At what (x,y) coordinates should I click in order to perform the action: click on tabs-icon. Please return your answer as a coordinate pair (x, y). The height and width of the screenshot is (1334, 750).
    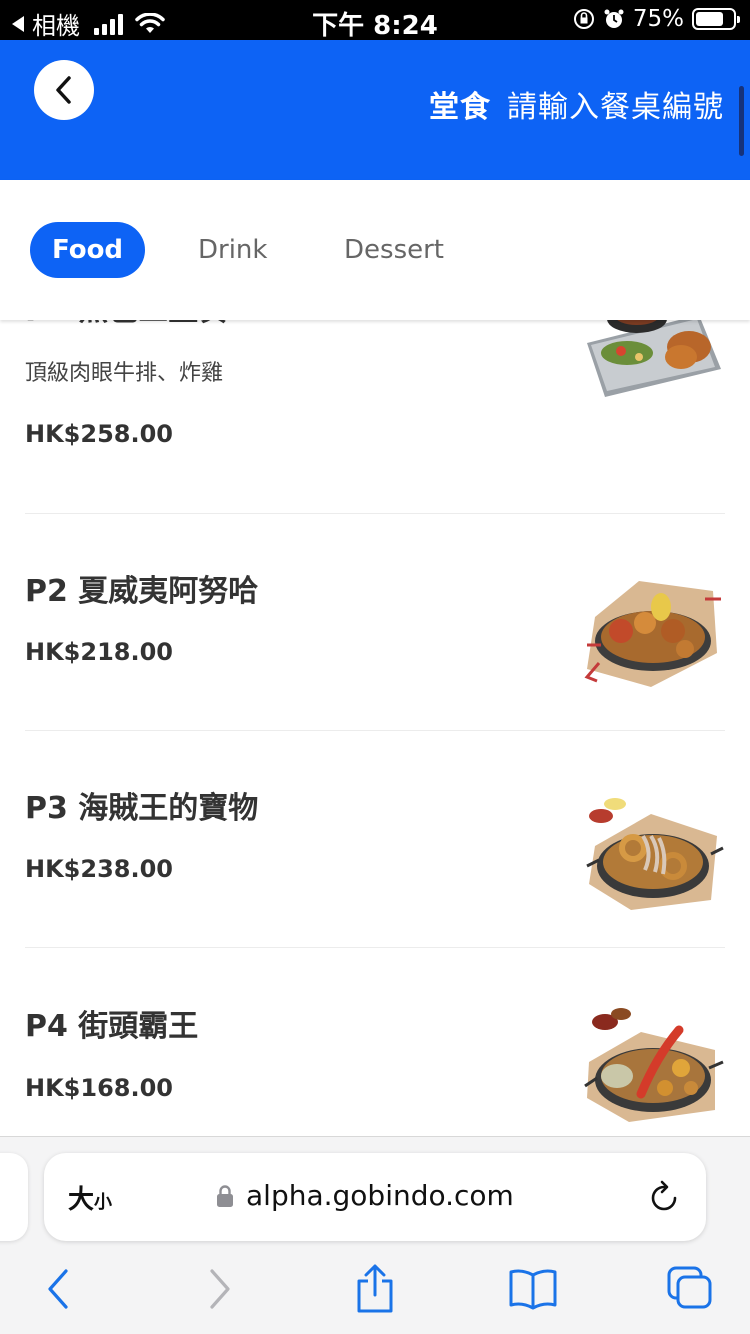
    Looking at the image, I should click on (690, 1288).